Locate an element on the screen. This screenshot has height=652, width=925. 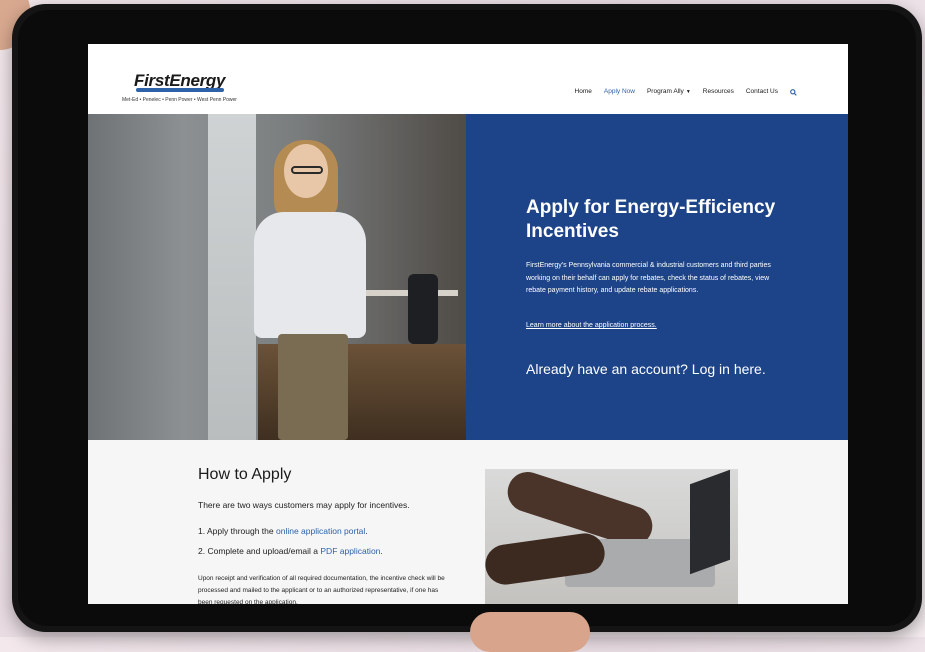
login-link: Already have an account? Log in here. is located at coordinates (646, 369).